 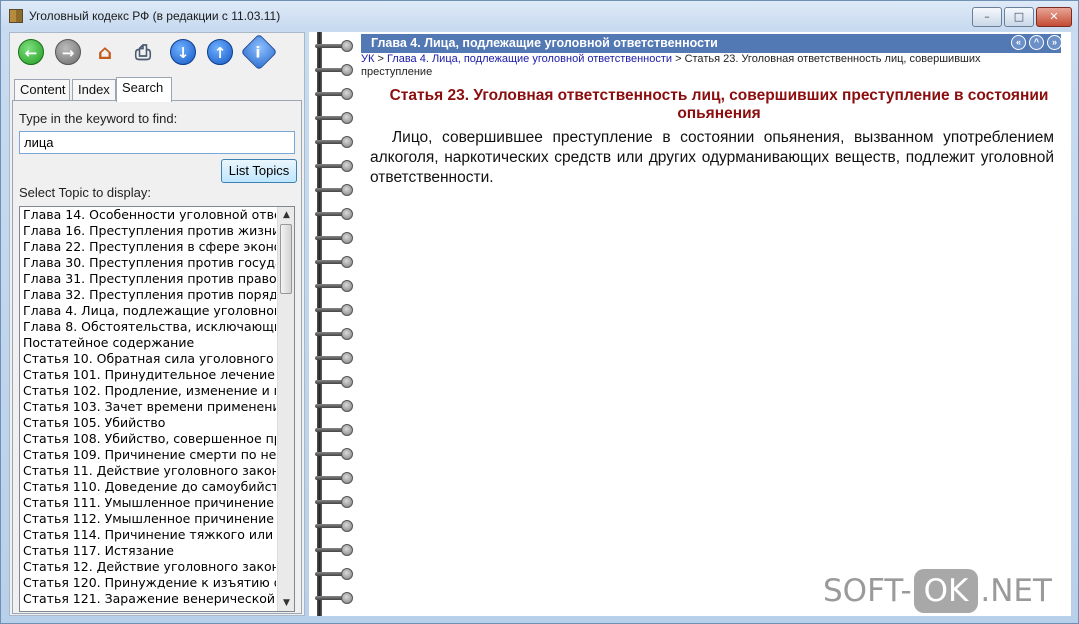 What do you see at coordinates (148, 503) in the screenshot?
I see `list-item: Статья 111. Умышленное причинение т` at bounding box center [148, 503].